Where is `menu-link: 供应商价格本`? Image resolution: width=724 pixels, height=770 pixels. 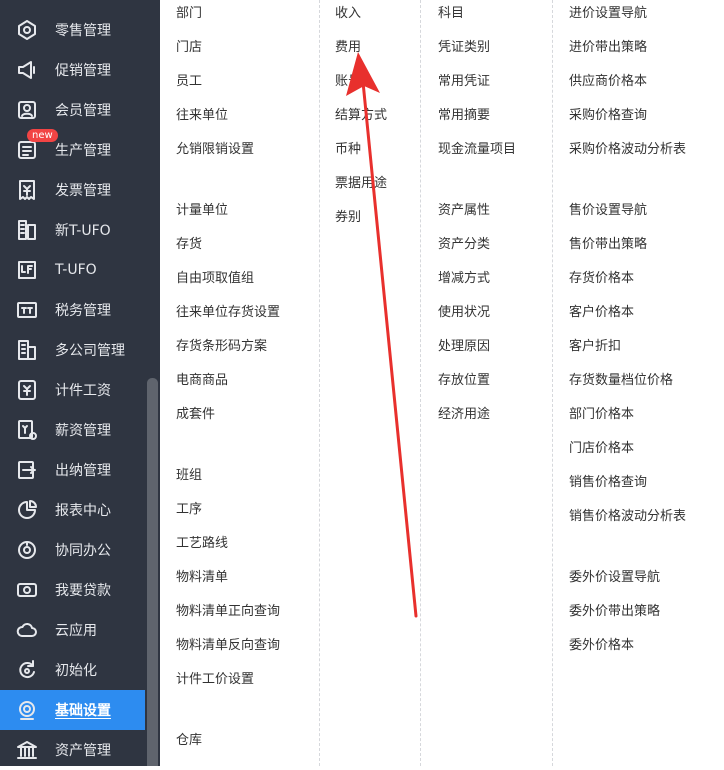
menu-link: 供应商价格本 is located at coordinates (608, 82).